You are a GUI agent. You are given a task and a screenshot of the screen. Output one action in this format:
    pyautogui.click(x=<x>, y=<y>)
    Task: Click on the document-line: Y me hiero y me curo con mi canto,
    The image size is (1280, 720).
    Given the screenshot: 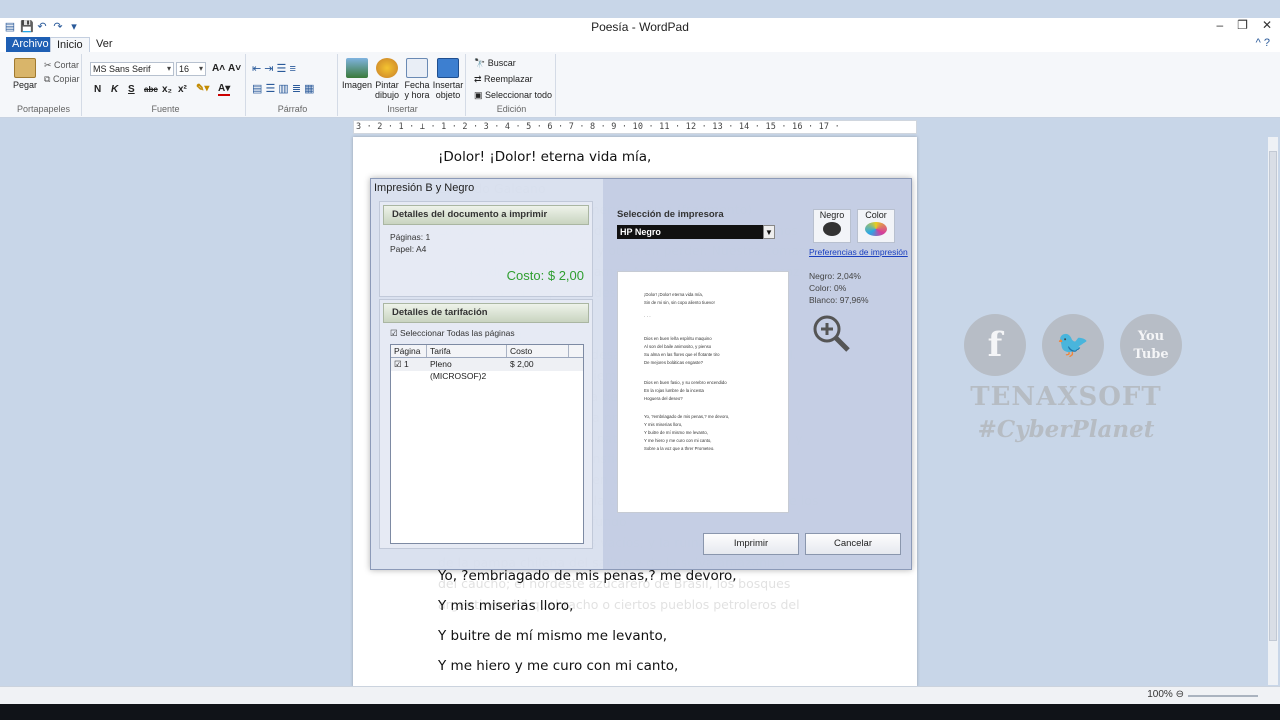 What is the action you would take?
    pyautogui.click(x=558, y=666)
    